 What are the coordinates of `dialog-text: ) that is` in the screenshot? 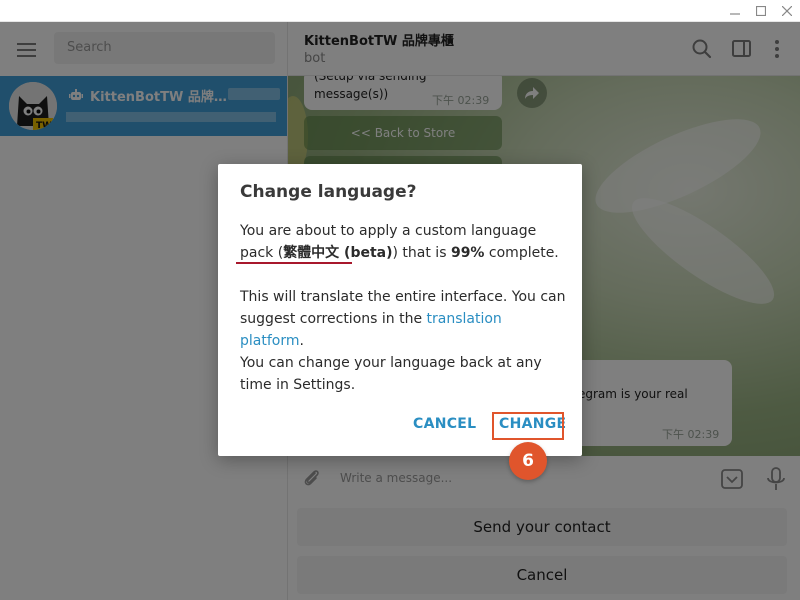 It's located at (421, 253).